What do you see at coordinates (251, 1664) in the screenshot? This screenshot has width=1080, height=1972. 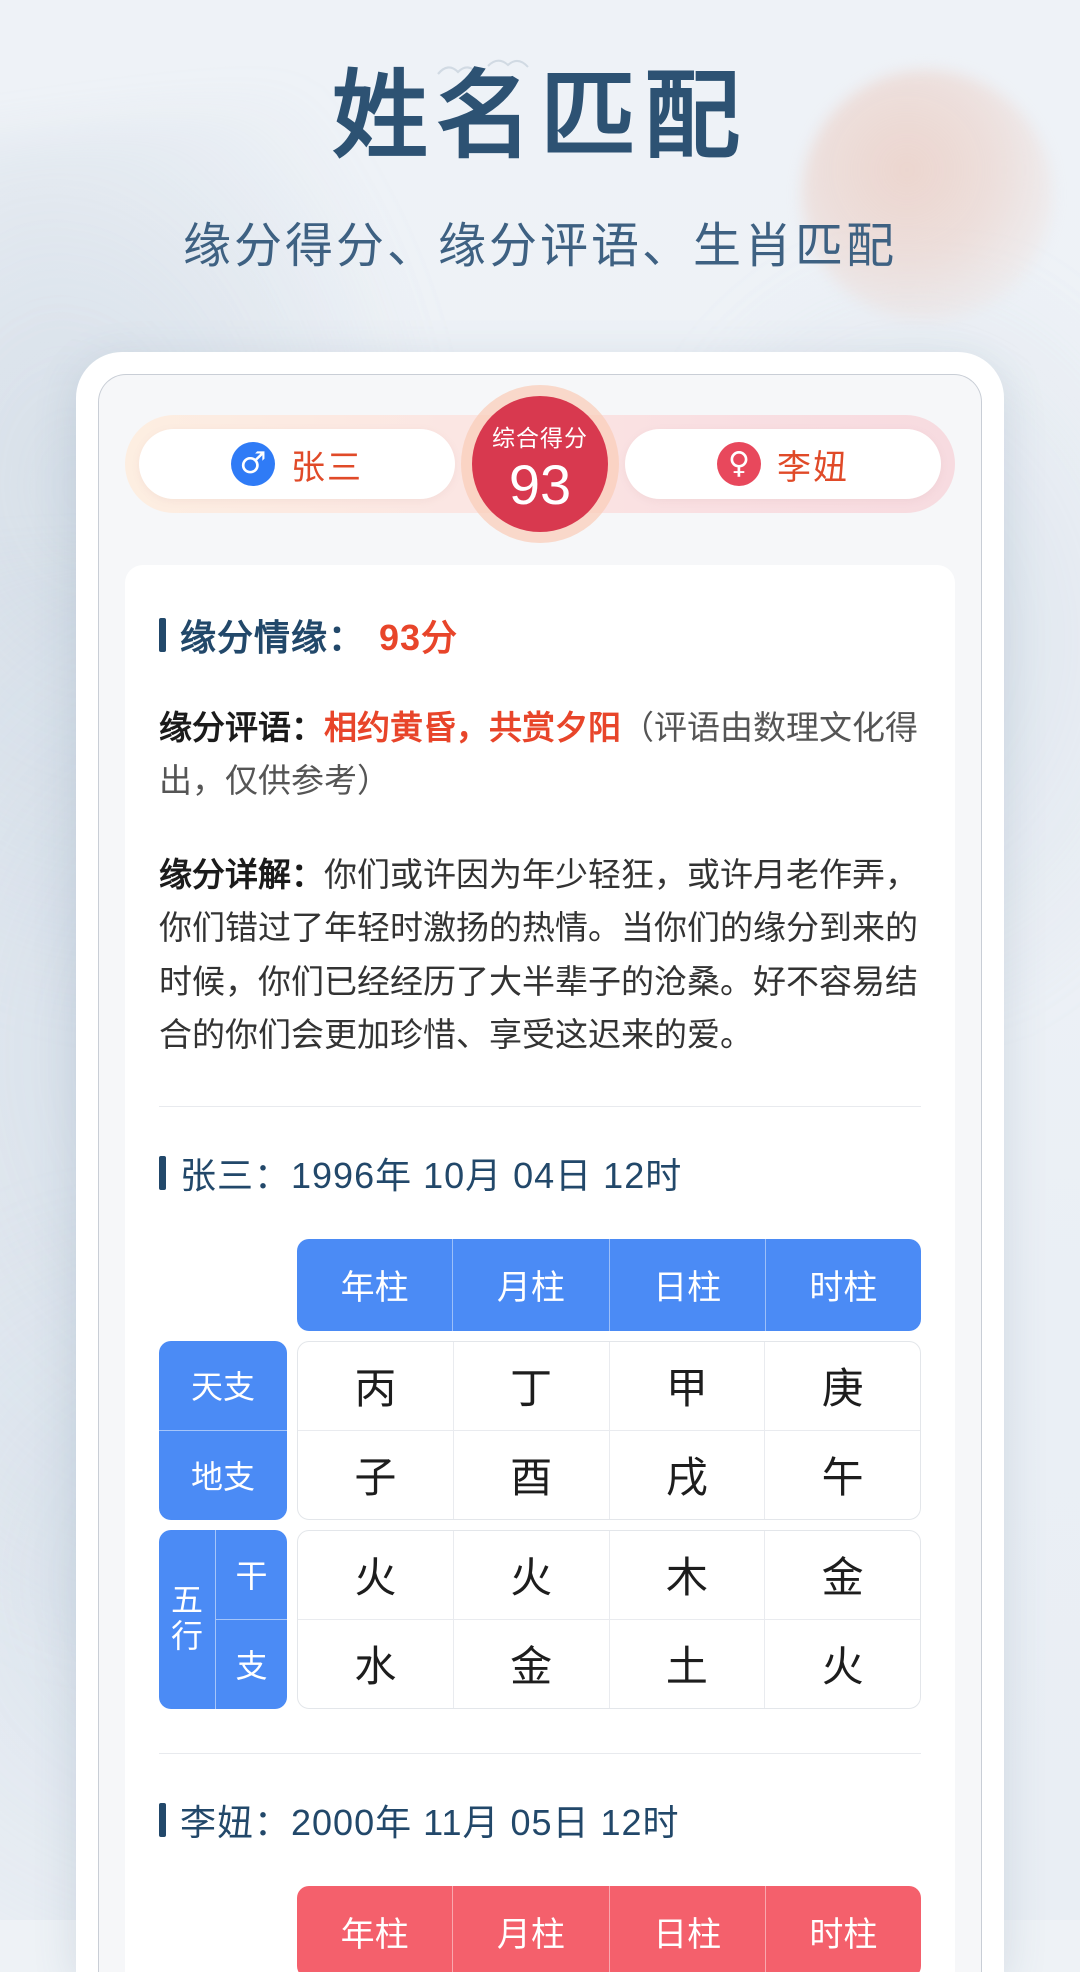 I see `wuxing-sub-branch: 支` at bounding box center [251, 1664].